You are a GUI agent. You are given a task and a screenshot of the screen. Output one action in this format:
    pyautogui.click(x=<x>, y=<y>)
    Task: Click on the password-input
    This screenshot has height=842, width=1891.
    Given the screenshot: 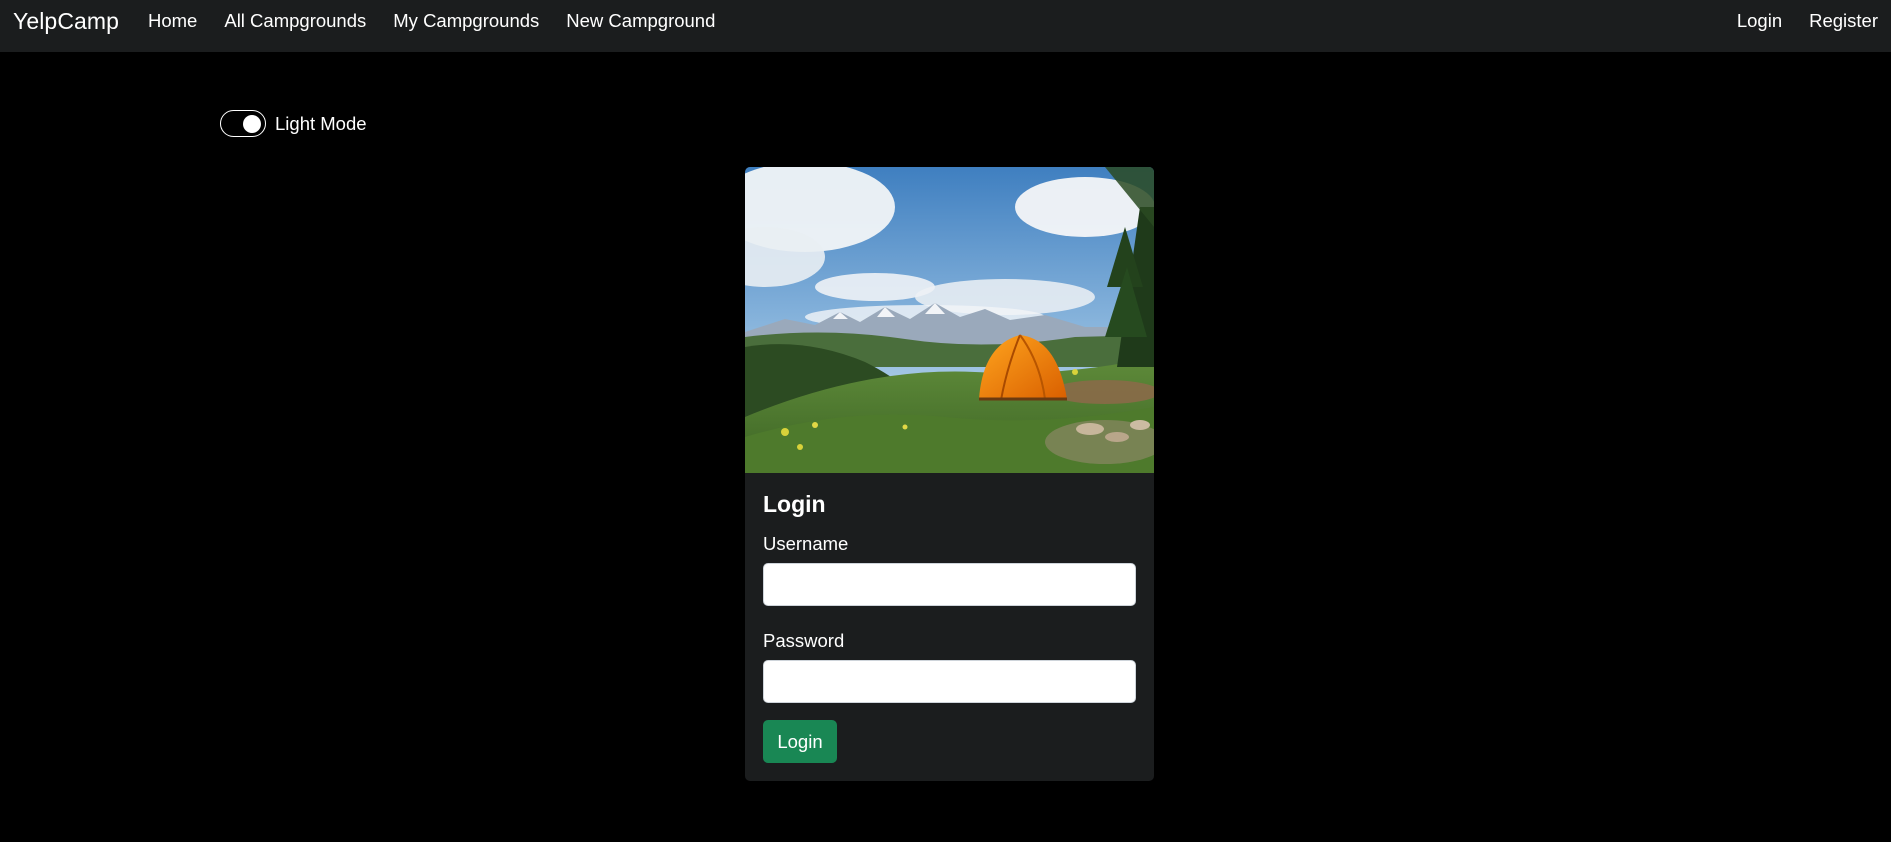 What is the action you would take?
    pyautogui.click(x=949, y=681)
    